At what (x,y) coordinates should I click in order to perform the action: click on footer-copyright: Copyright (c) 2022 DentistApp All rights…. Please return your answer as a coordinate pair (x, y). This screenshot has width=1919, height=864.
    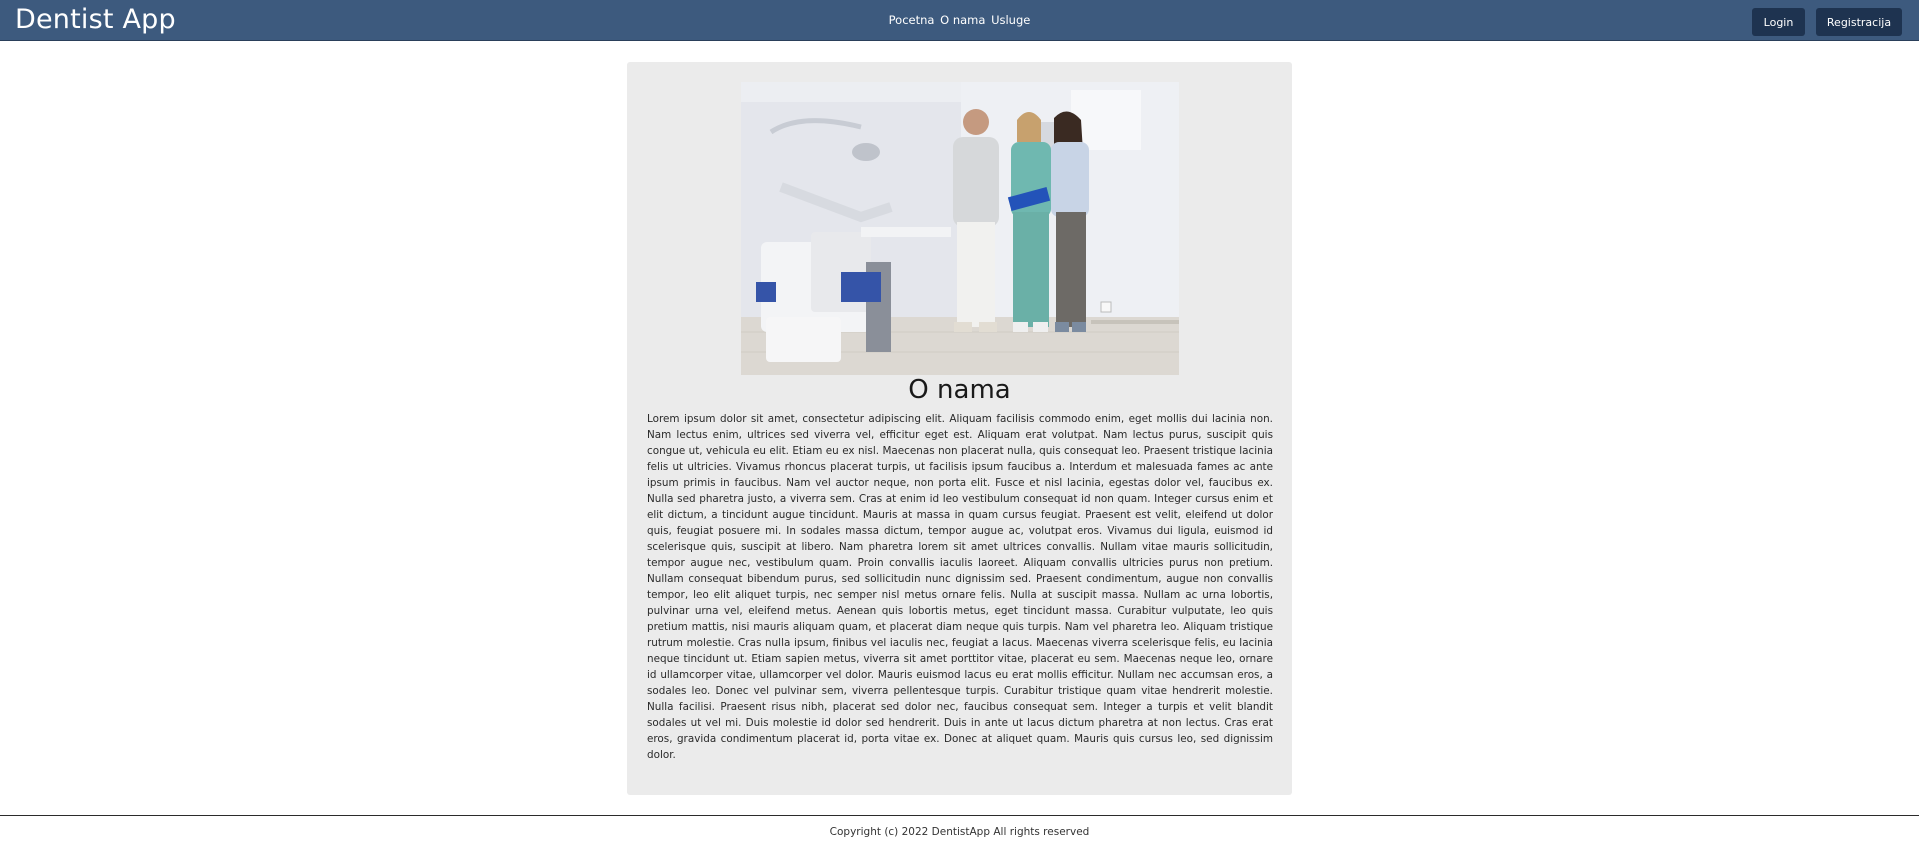
    Looking at the image, I should click on (959, 832).